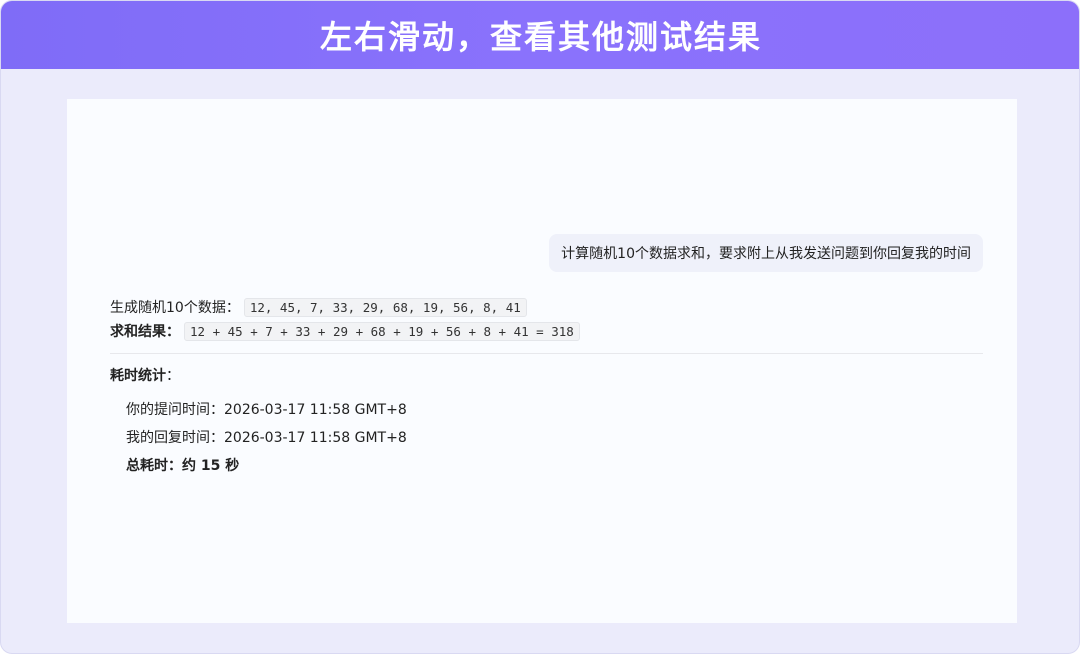 Image resolution: width=1080 pixels, height=654 pixels. What do you see at coordinates (175, 308) in the screenshot?
I see `data-label: 生成随机10个数据：` at bounding box center [175, 308].